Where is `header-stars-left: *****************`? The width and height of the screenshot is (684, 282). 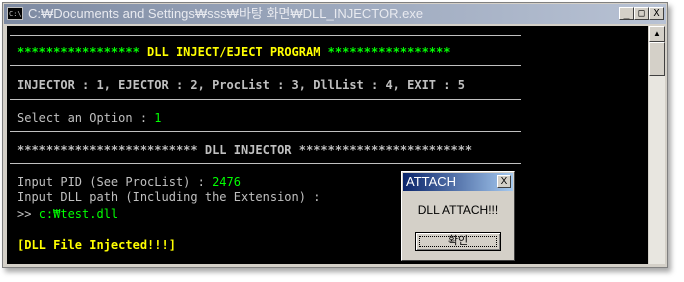 header-stars-left: ***************** is located at coordinates (78, 52).